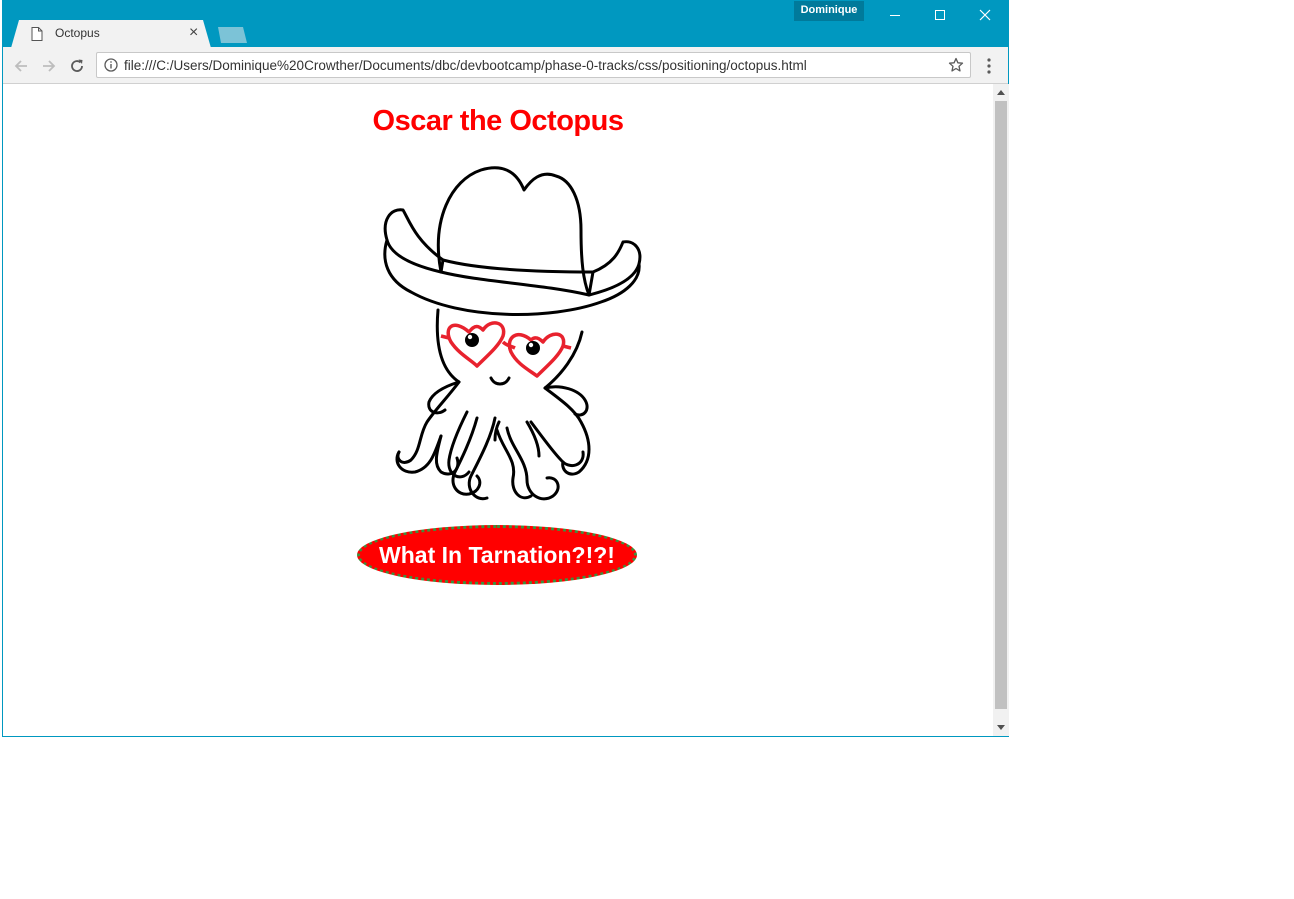 This screenshot has height=899, width=1294. Describe the element at coordinates (37, 34) in the screenshot. I see `page-icon` at that location.